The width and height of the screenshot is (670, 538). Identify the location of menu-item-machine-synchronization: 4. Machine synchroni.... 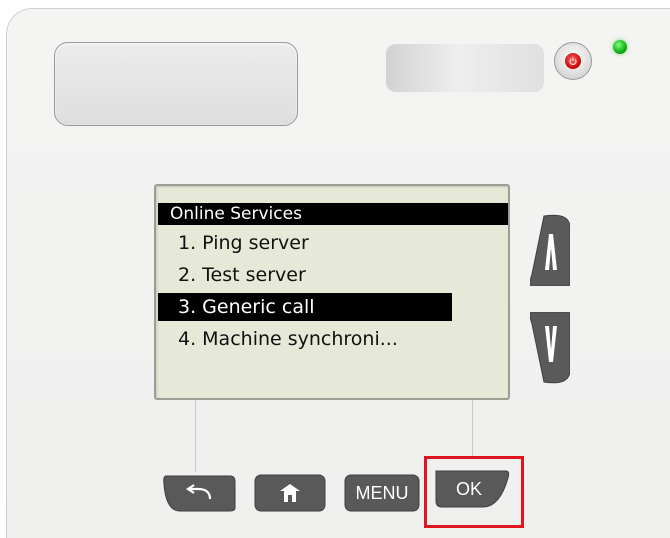
(305, 339).